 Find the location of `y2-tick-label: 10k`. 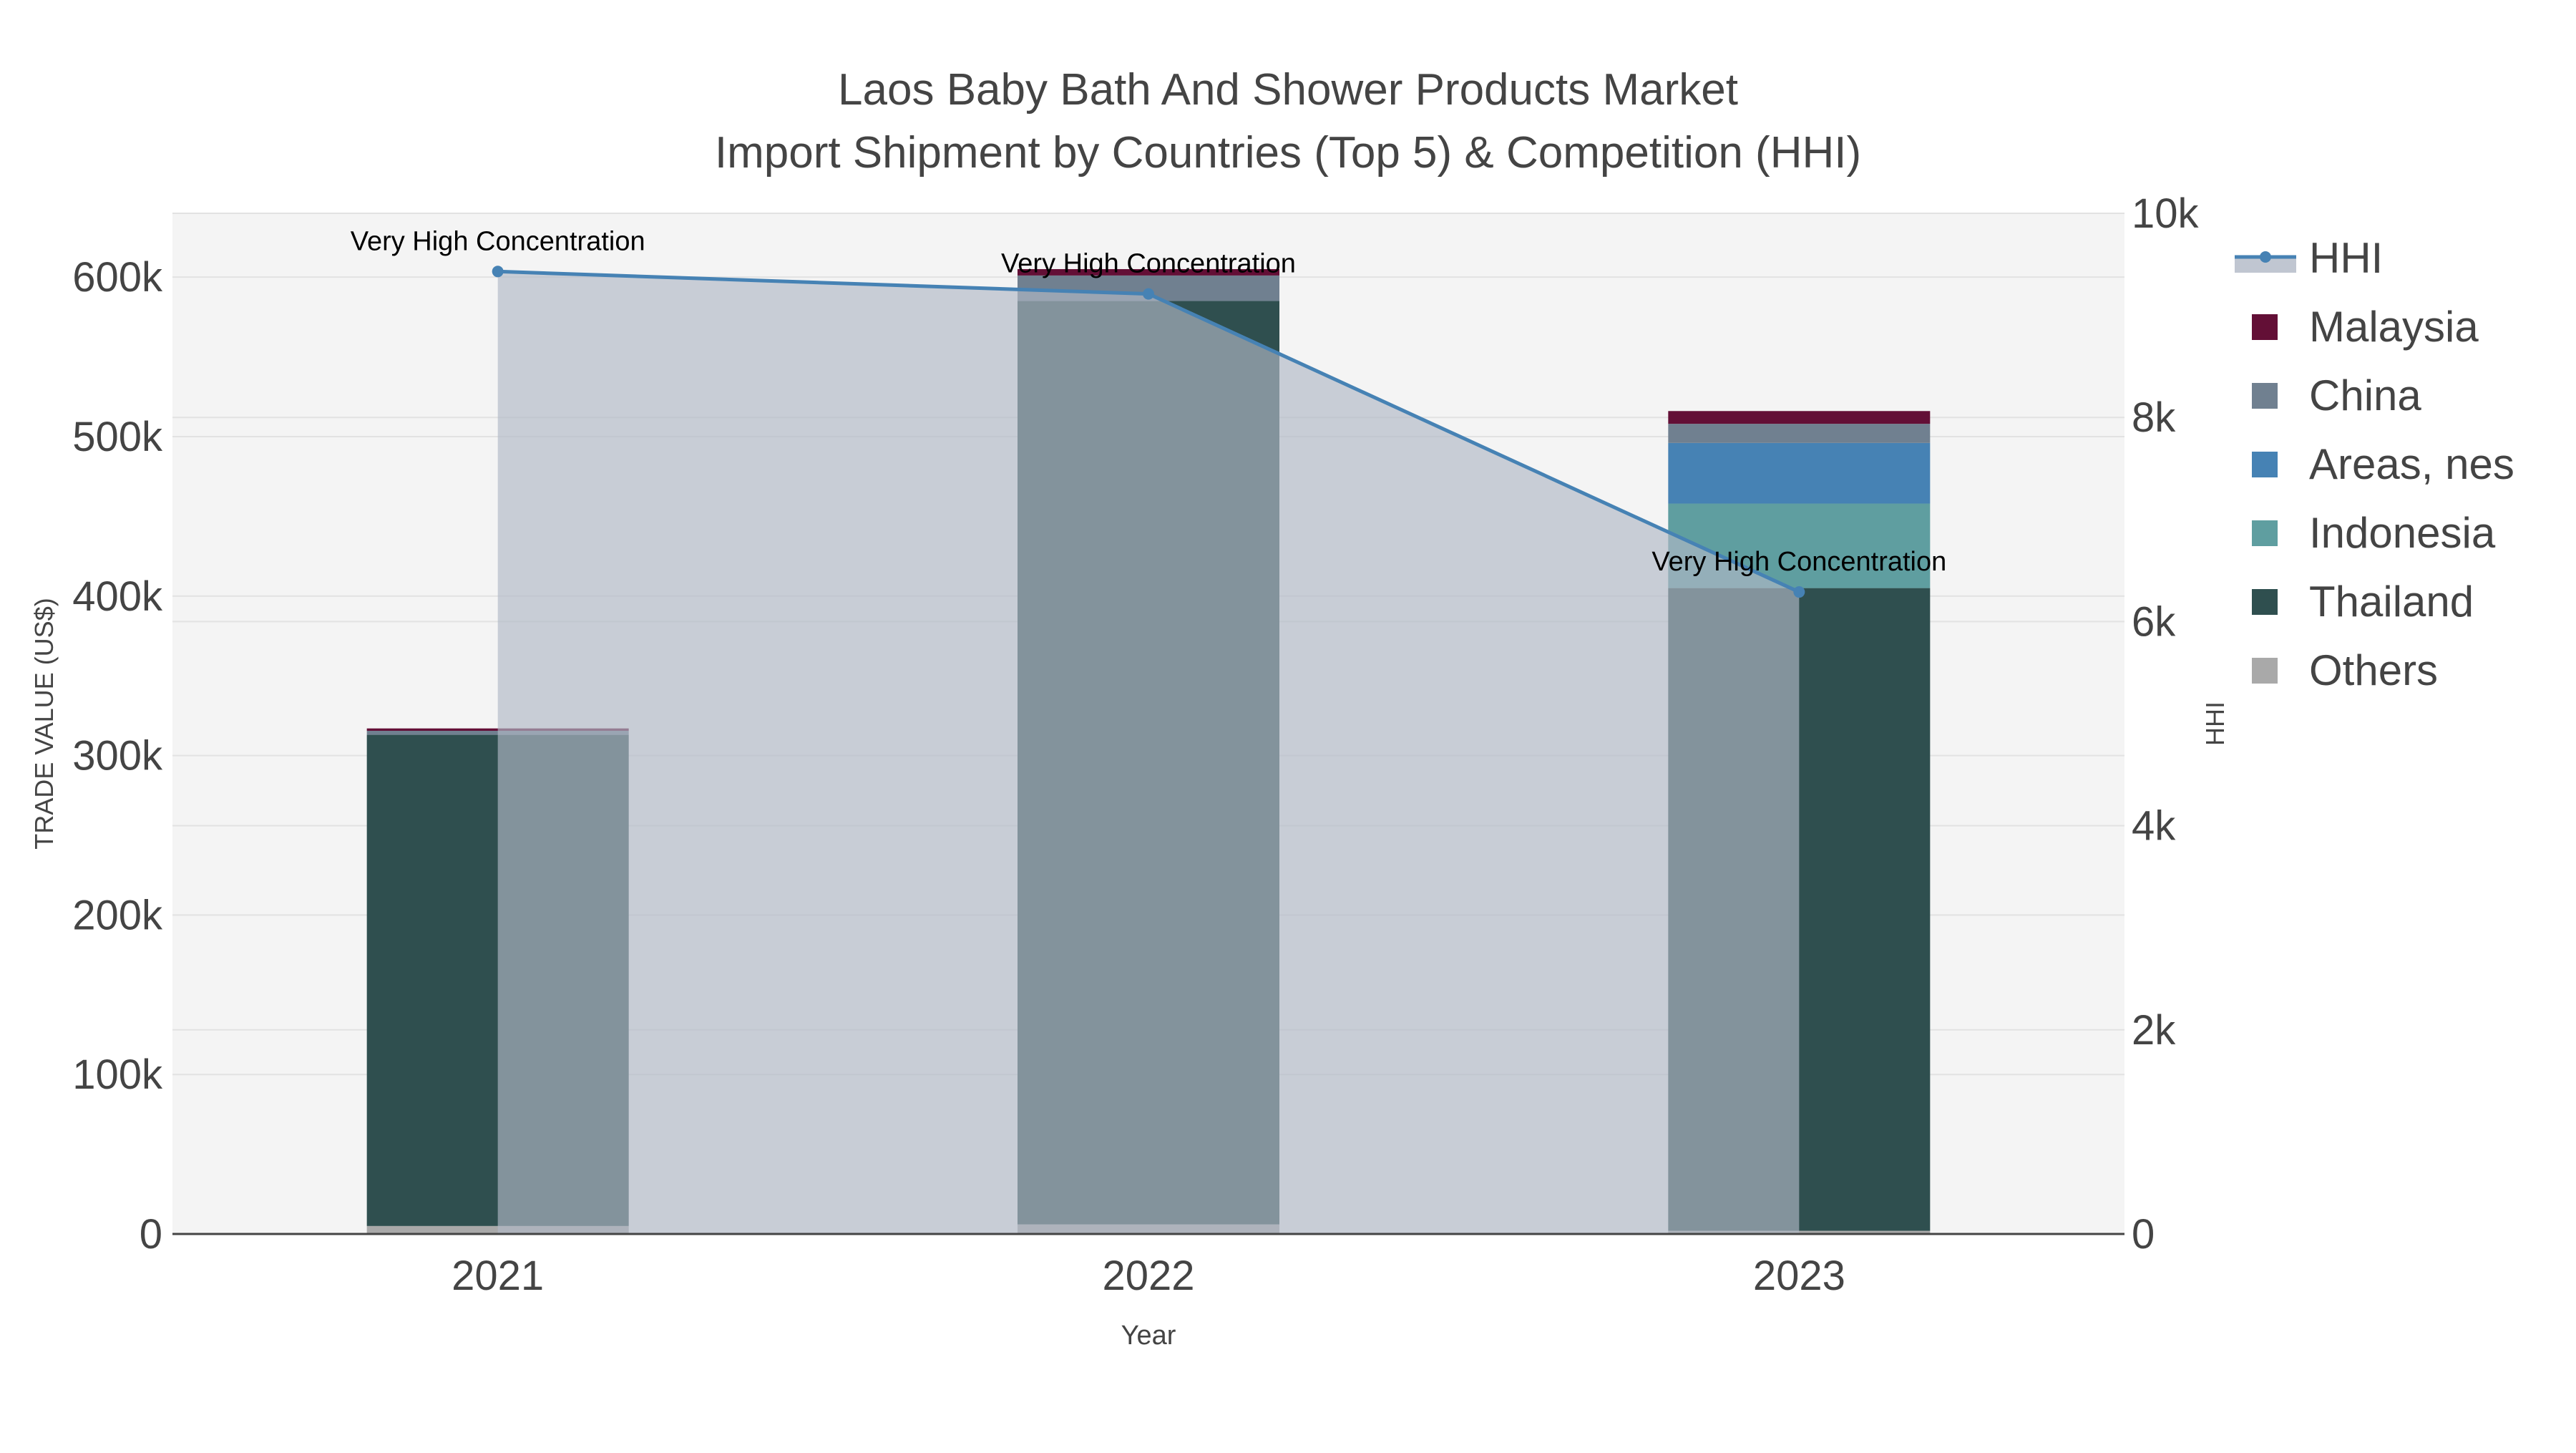

y2-tick-label: 10k is located at coordinates (2166, 214).